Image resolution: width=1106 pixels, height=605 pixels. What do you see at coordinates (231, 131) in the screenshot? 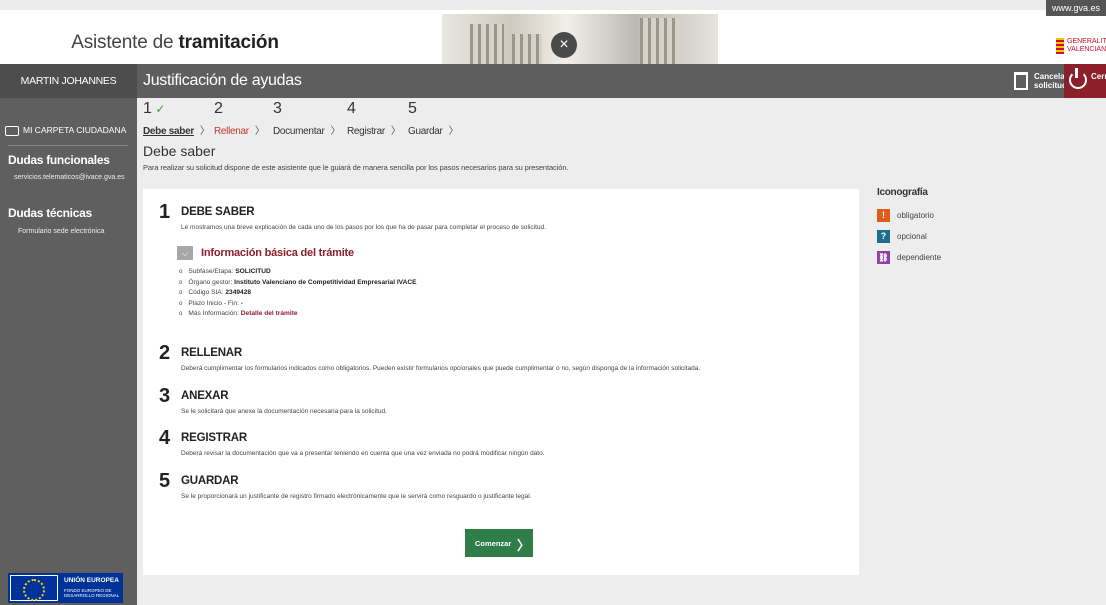
I see `step-2-label: Rellenar` at bounding box center [231, 131].